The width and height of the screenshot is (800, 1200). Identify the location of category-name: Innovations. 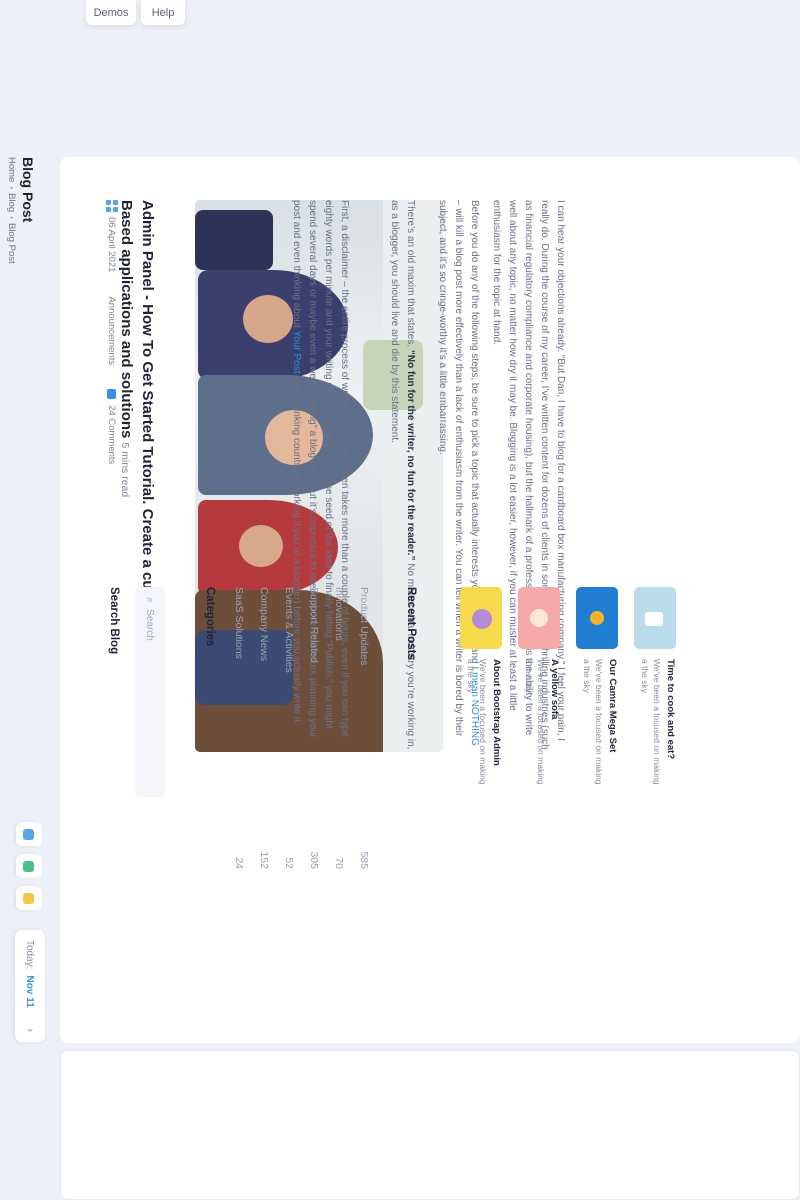
(339, 614).